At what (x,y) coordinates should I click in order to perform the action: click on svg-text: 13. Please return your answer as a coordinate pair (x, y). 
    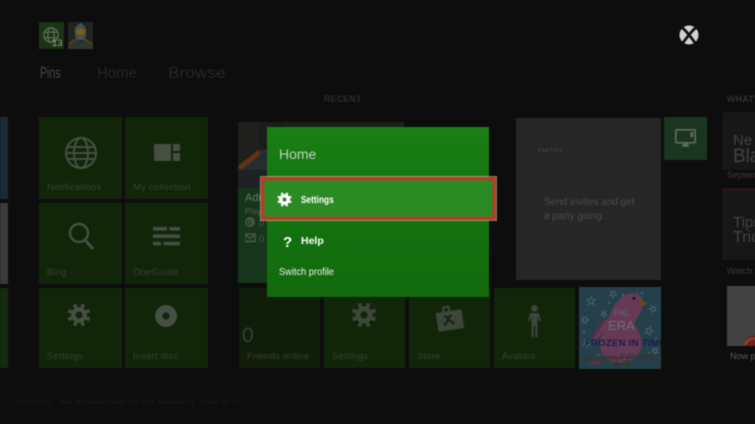
    Looking at the image, I should click on (57, 43).